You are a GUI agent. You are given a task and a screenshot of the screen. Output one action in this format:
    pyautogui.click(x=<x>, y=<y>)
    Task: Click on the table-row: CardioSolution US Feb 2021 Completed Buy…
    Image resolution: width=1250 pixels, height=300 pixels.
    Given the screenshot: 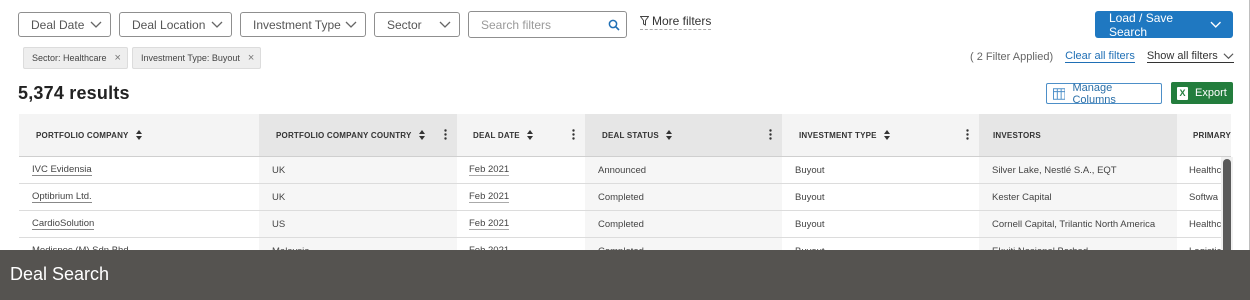 What is the action you would take?
    pyautogui.click(x=625, y=224)
    